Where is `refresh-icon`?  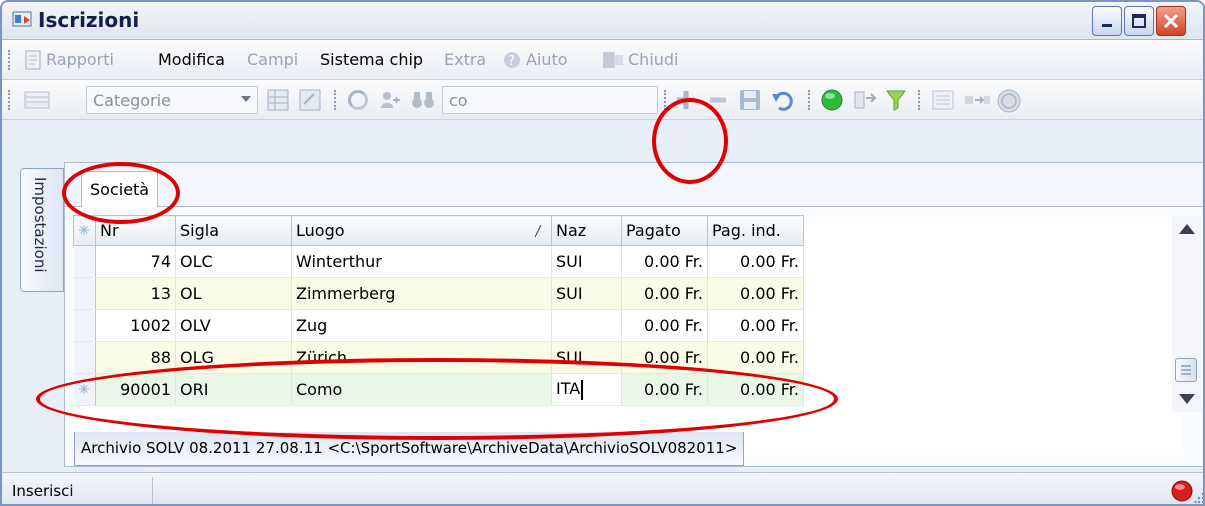 refresh-icon is located at coordinates (358, 100).